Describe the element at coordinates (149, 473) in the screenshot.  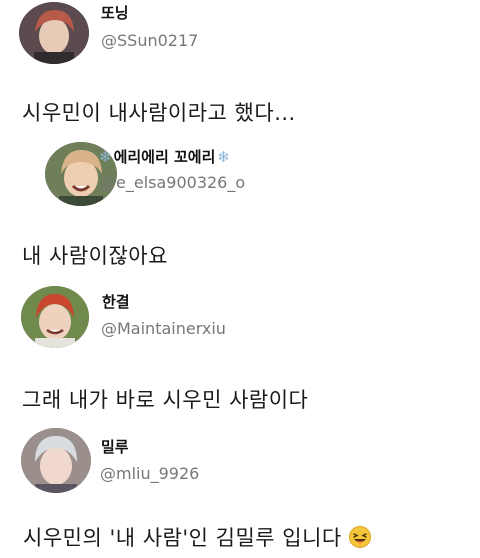
I see `username: @mliu_9926` at that location.